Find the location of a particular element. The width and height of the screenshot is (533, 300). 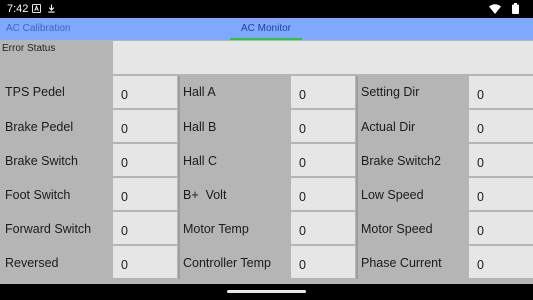

motor-speed-value: 0 is located at coordinates (501, 228).